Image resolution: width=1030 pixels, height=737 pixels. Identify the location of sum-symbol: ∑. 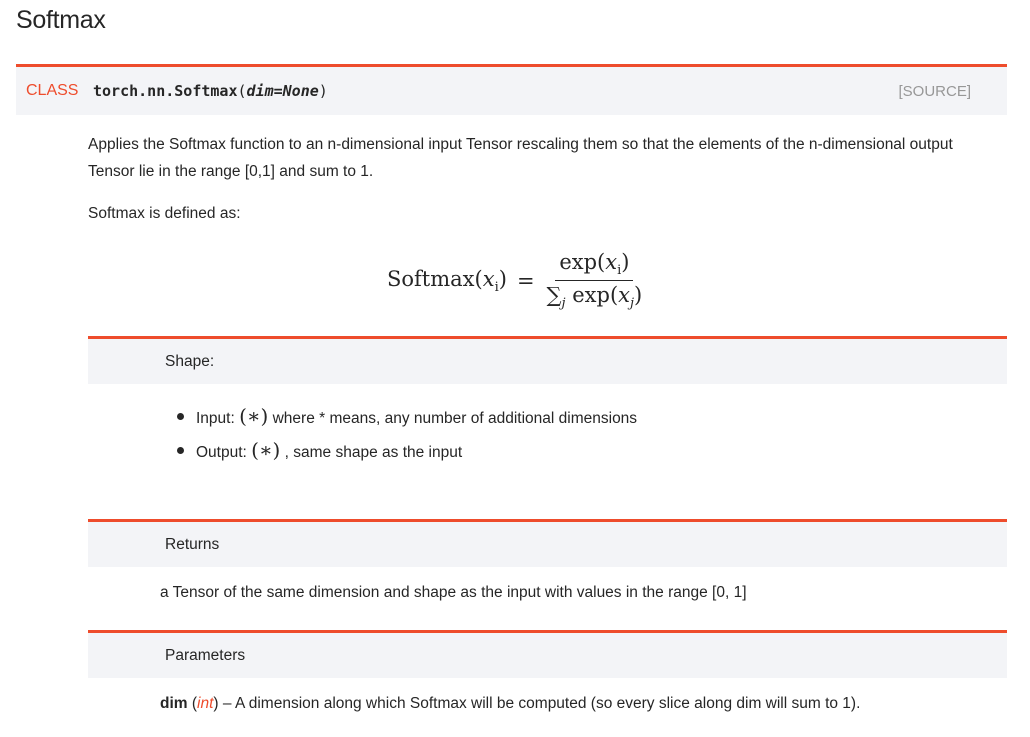
(554, 295).